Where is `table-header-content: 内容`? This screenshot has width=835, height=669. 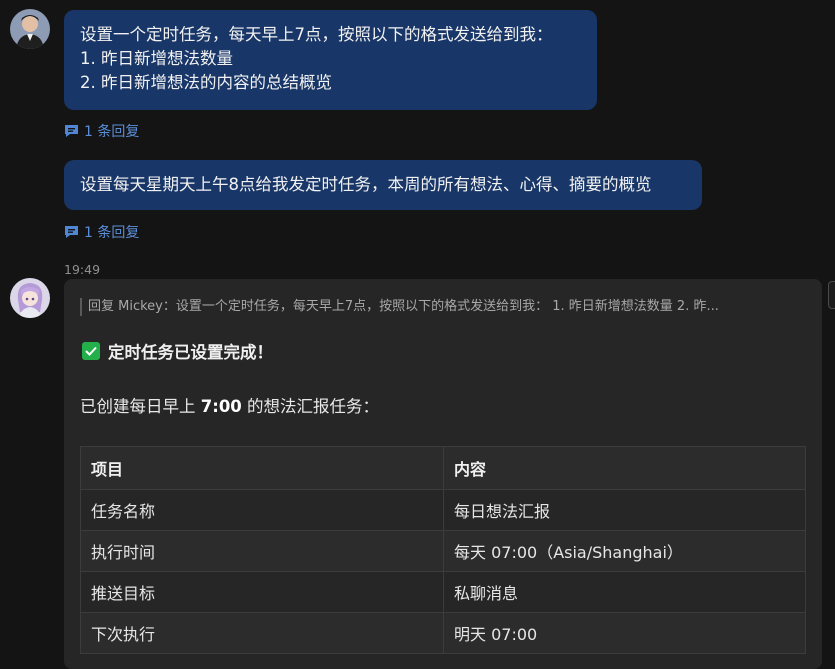
table-header-content: 内容 is located at coordinates (624, 468).